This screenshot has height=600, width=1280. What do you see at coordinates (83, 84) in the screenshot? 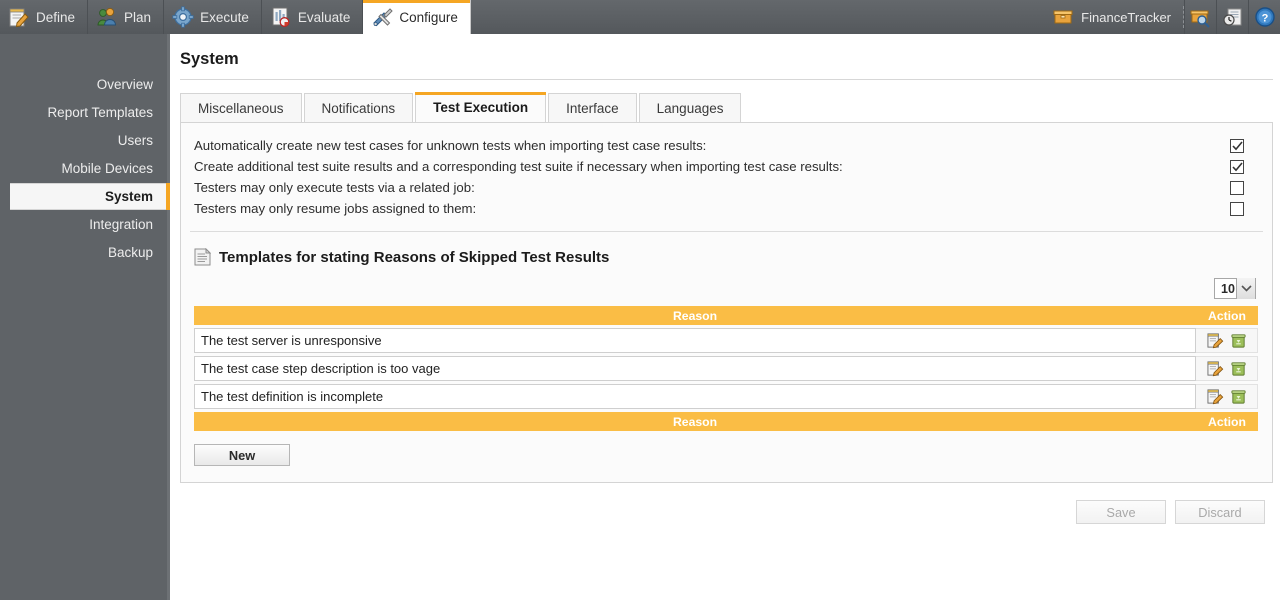
I see `sidebar-item-overview: Overview` at bounding box center [83, 84].